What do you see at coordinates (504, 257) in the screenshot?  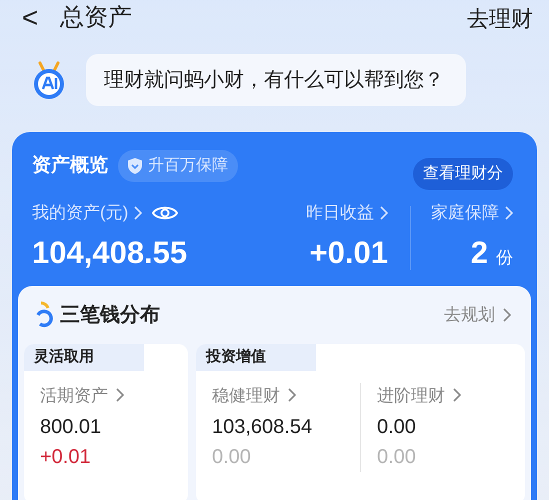 I see `policy-unit: 份` at bounding box center [504, 257].